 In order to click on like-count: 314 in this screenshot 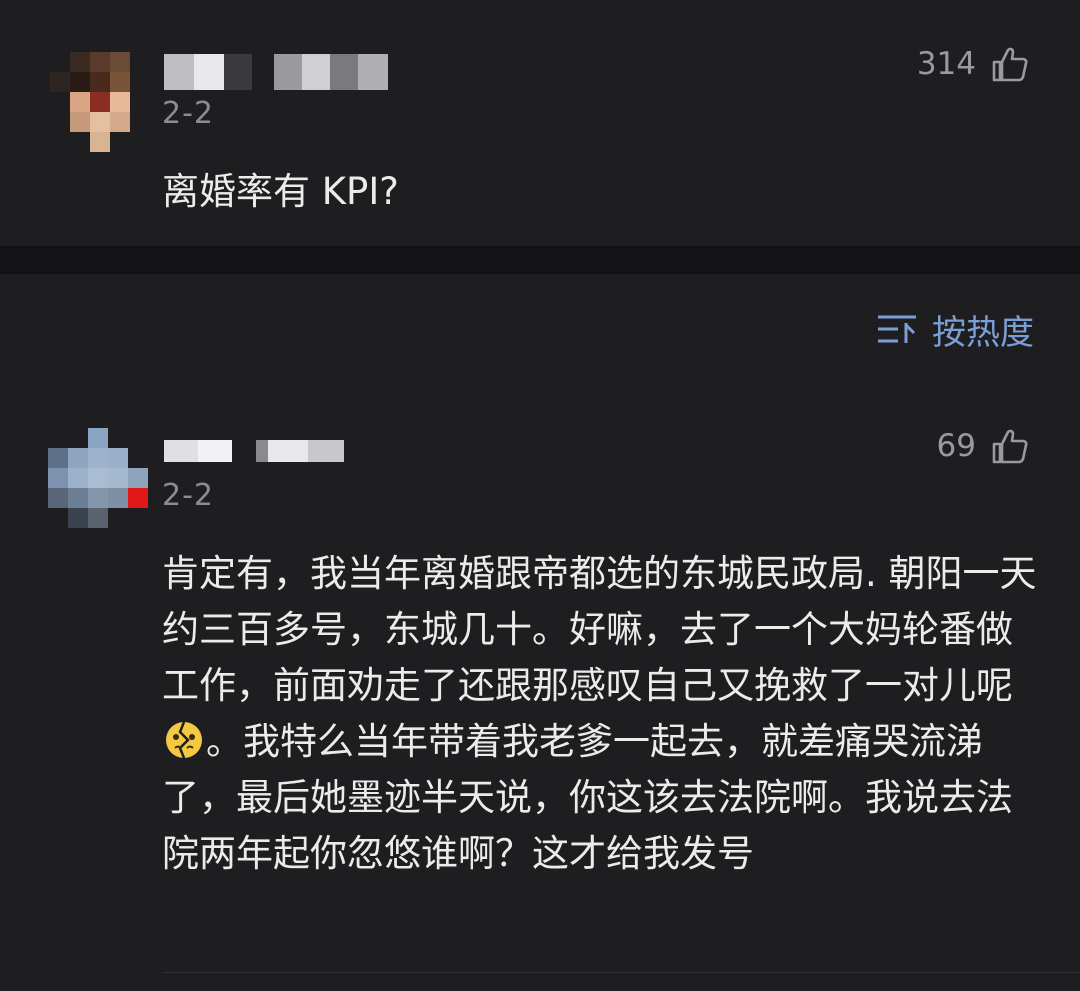, I will do `click(946, 64)`.